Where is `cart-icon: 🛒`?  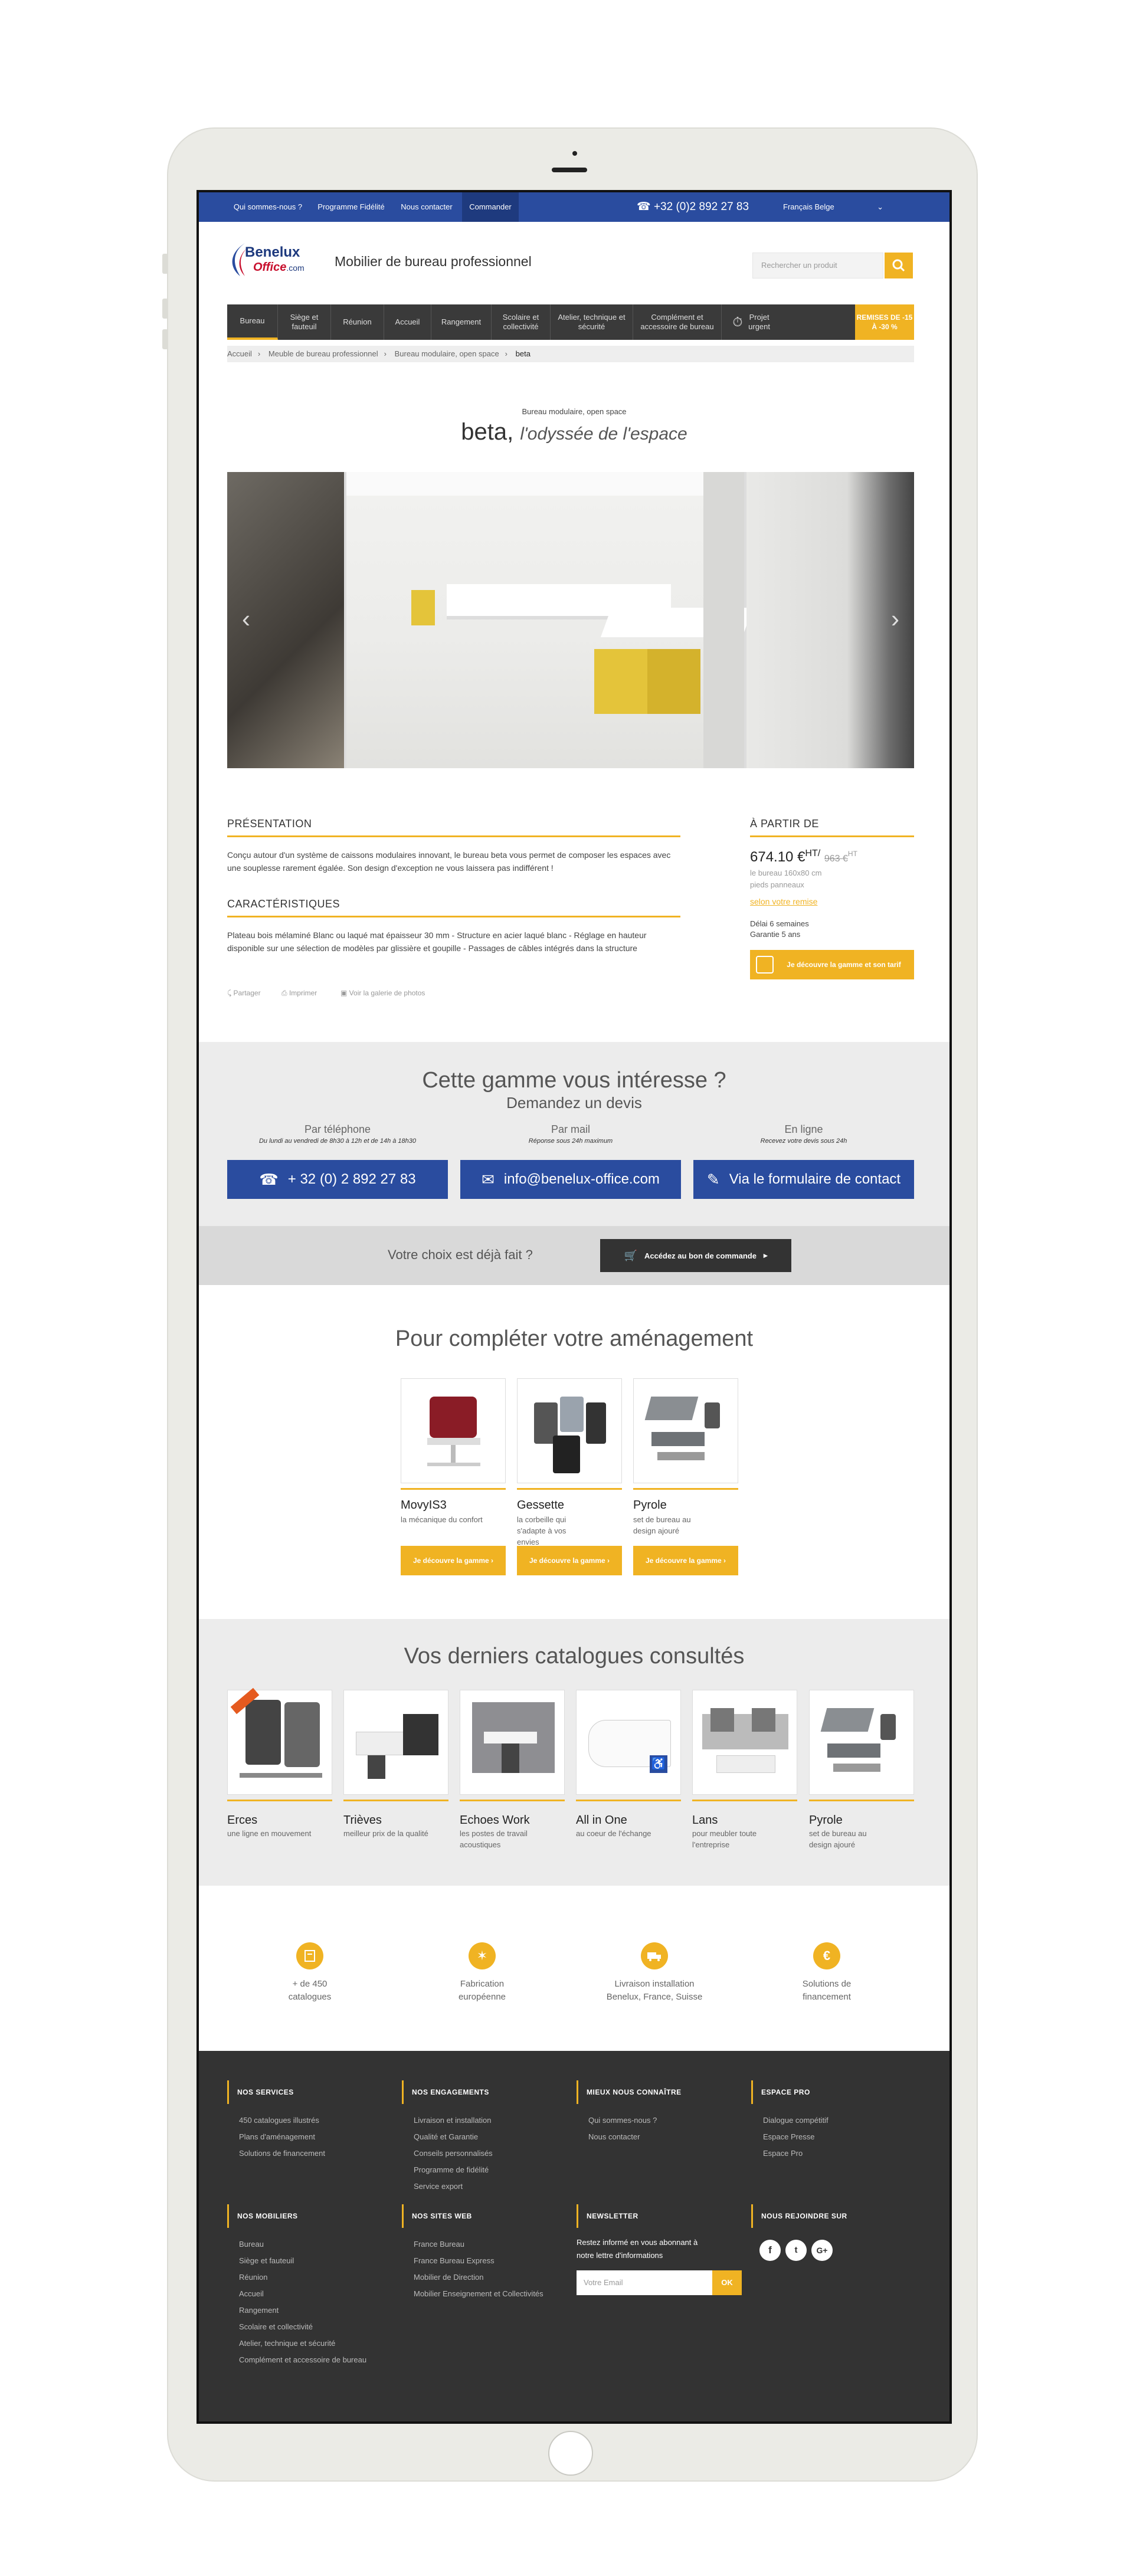
cart-icon: 🛒 is located at coordinates (630, 1255).